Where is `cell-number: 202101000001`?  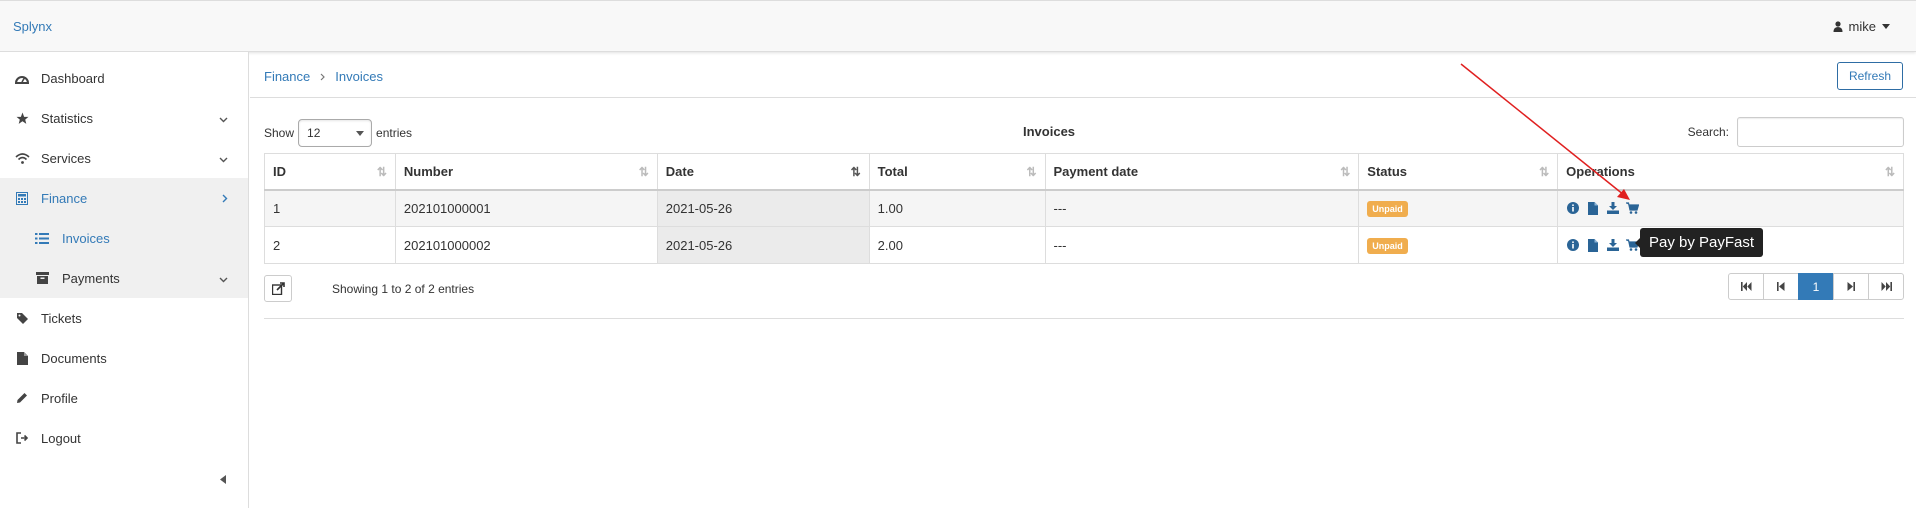
cell-number: 202101000001 is located at coordinates (526, 208).